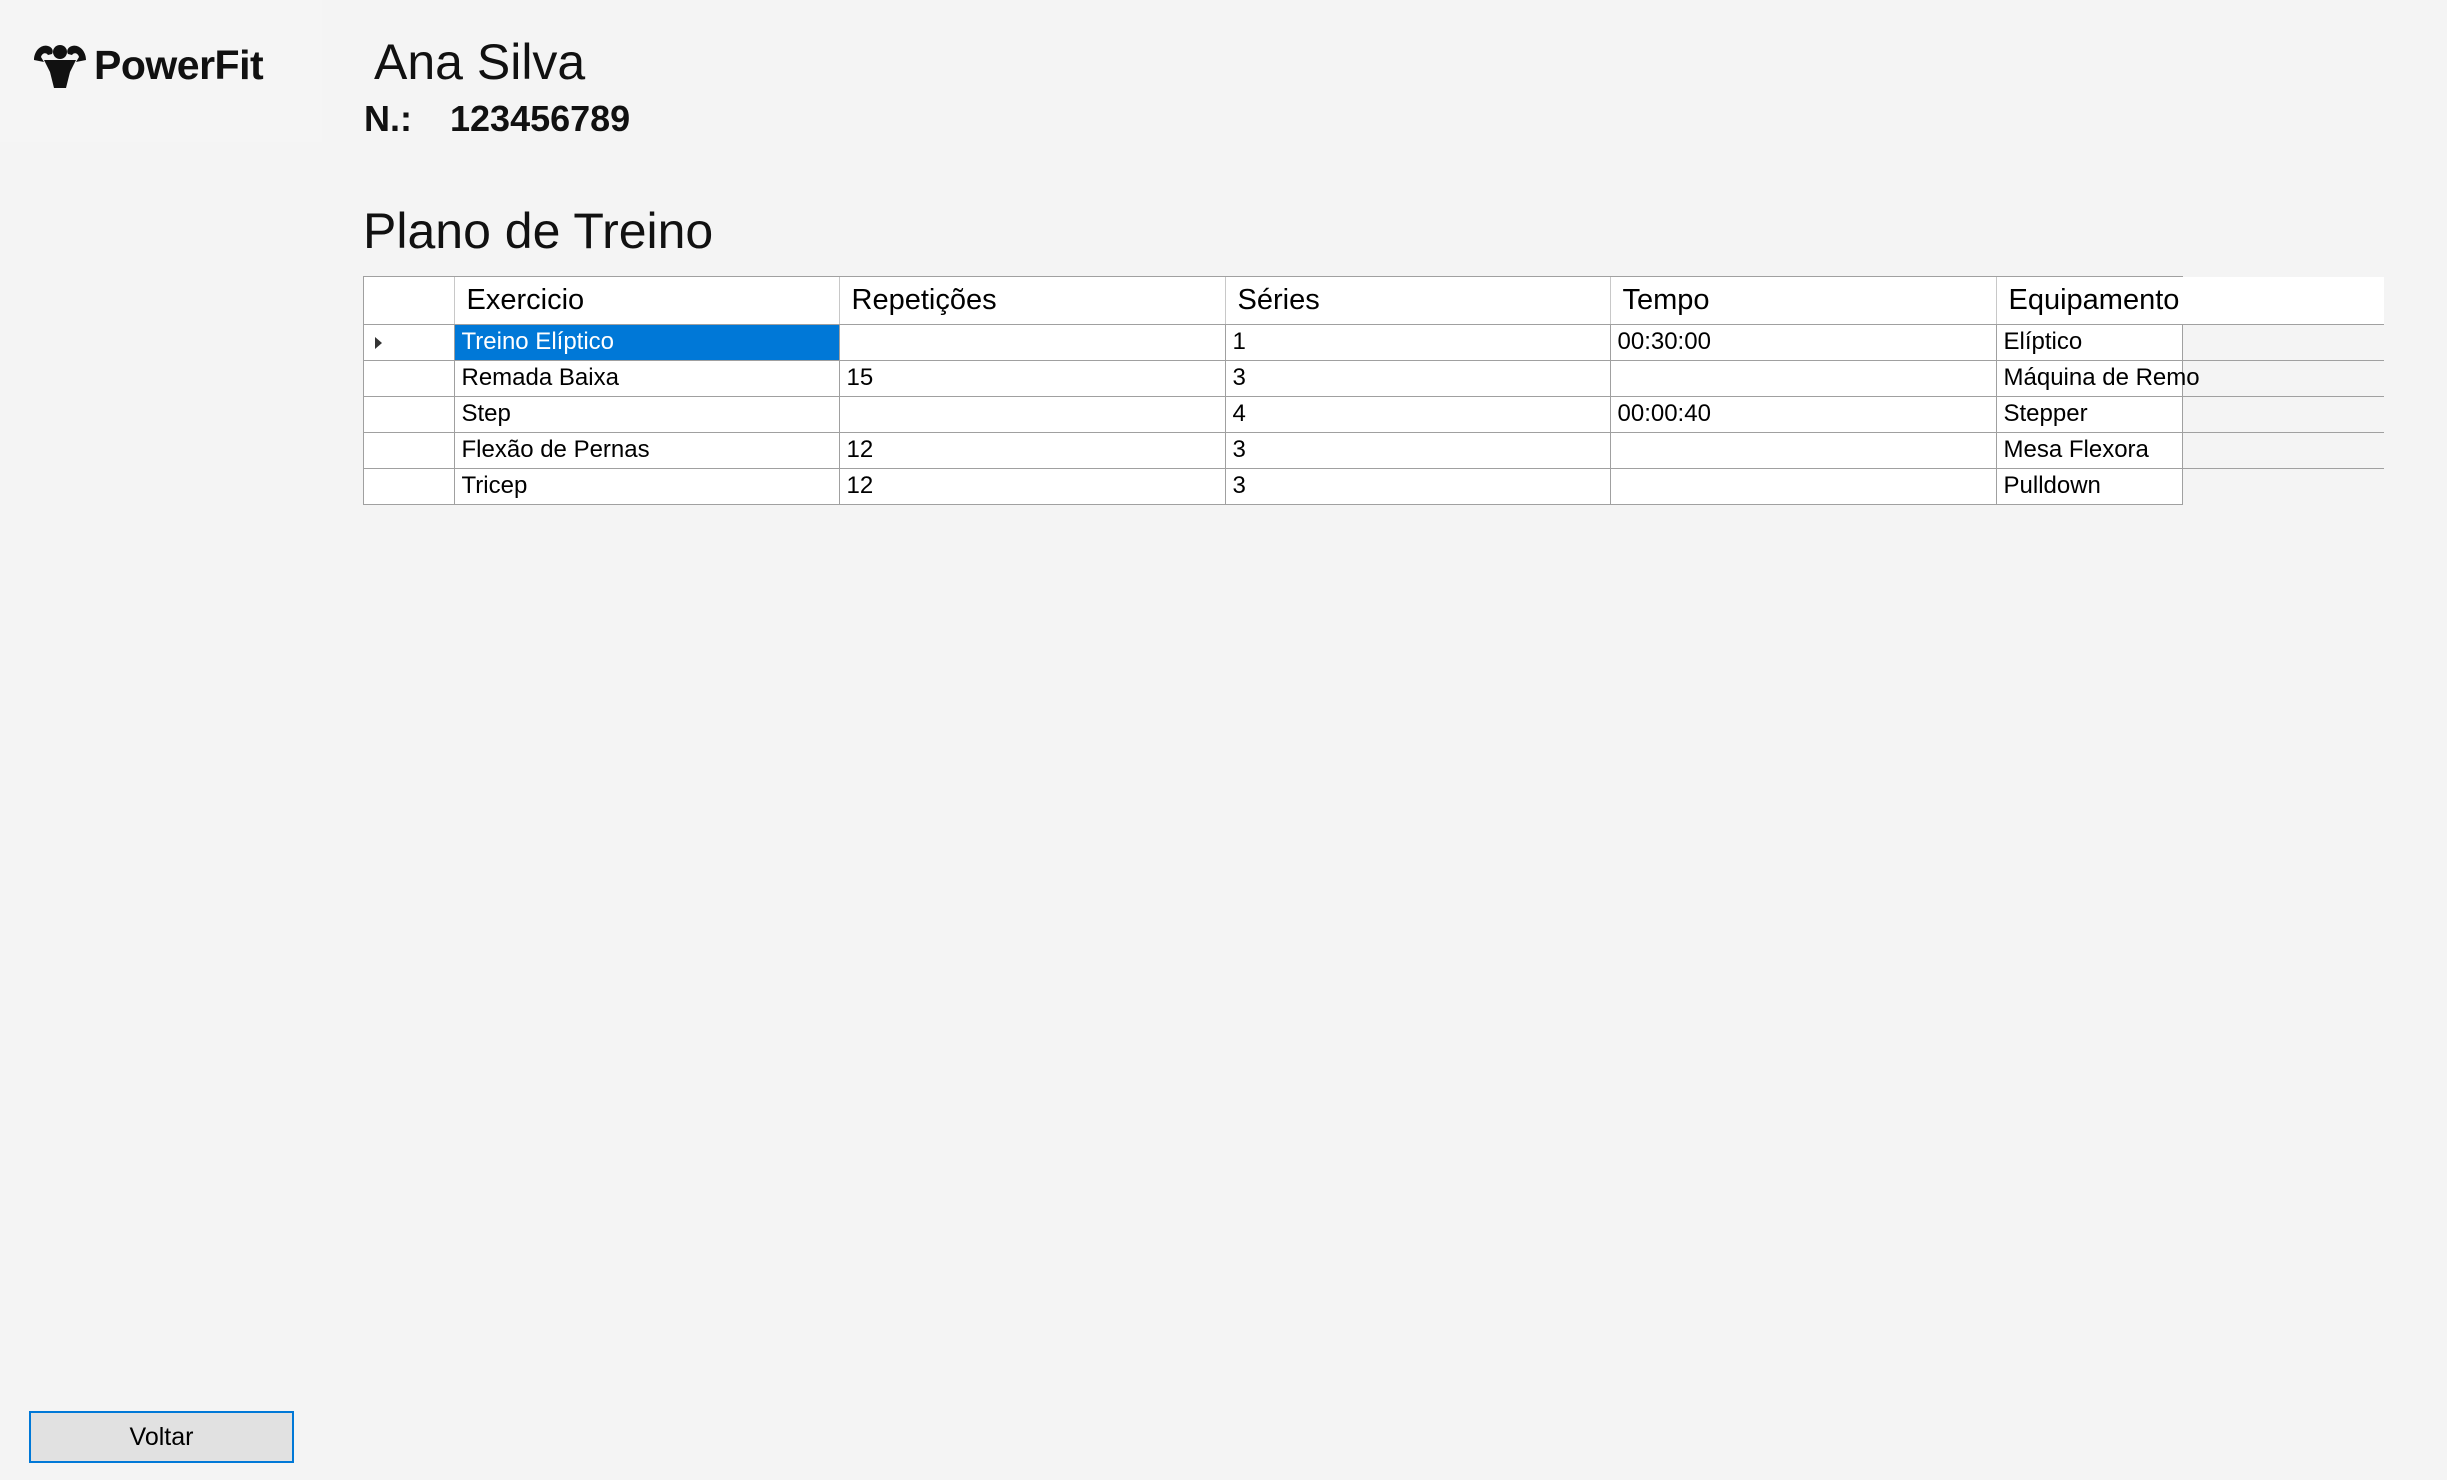 This screenshot has height=1480, width=2447. Describe the element at coordinates (161, 1437) in the screenshot. I see `back-button: Voltar` at that location.